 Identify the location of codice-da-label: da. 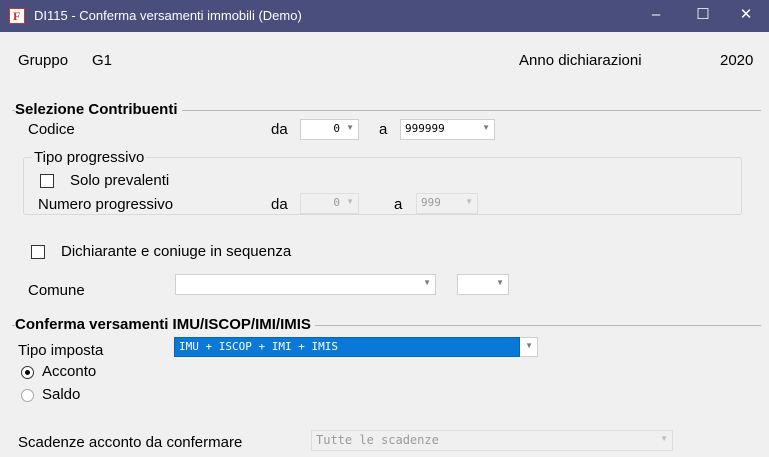
(279, 129).